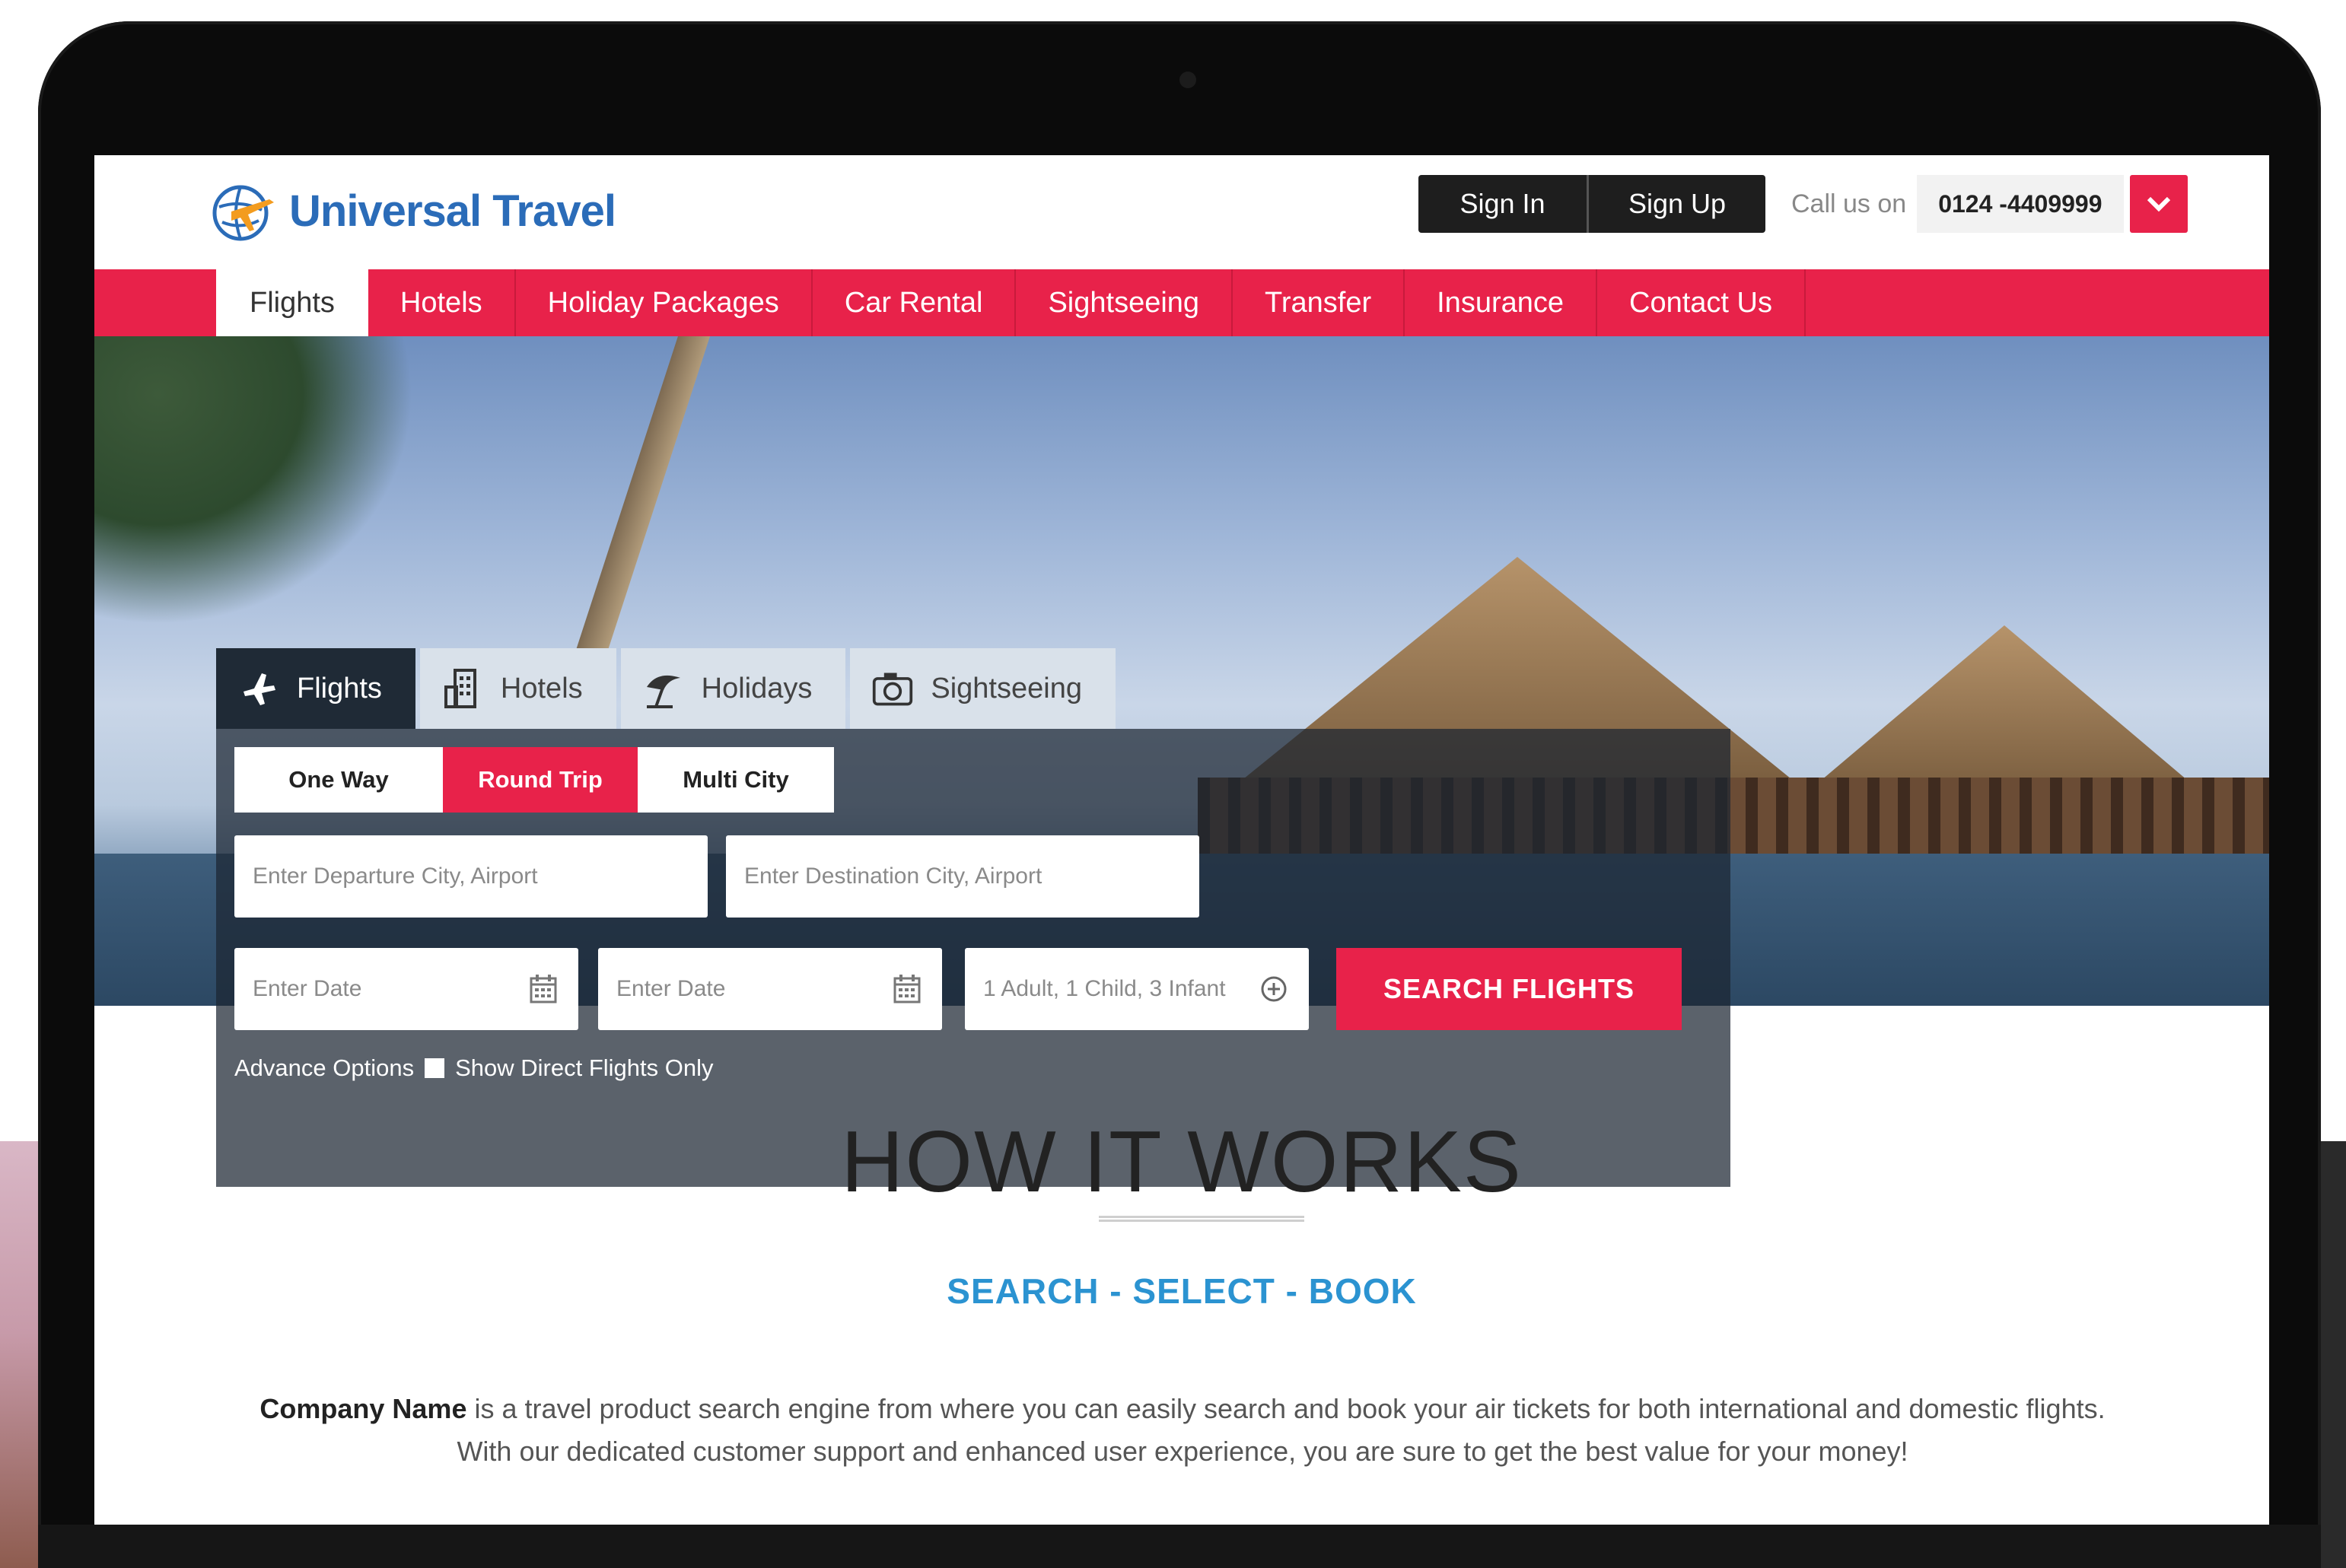  What do you see at coordinates (406, 989) in the screenshot?
I see `depart-date-field` at bounding box center [406, 989].